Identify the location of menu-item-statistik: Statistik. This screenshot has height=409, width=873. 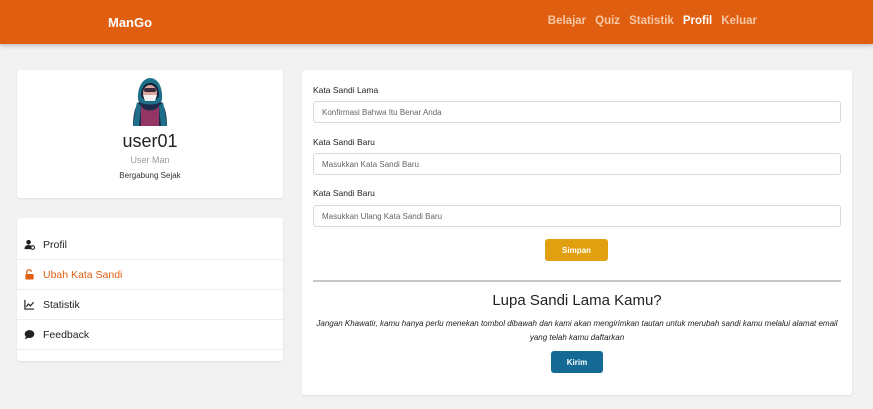
(147, 305).